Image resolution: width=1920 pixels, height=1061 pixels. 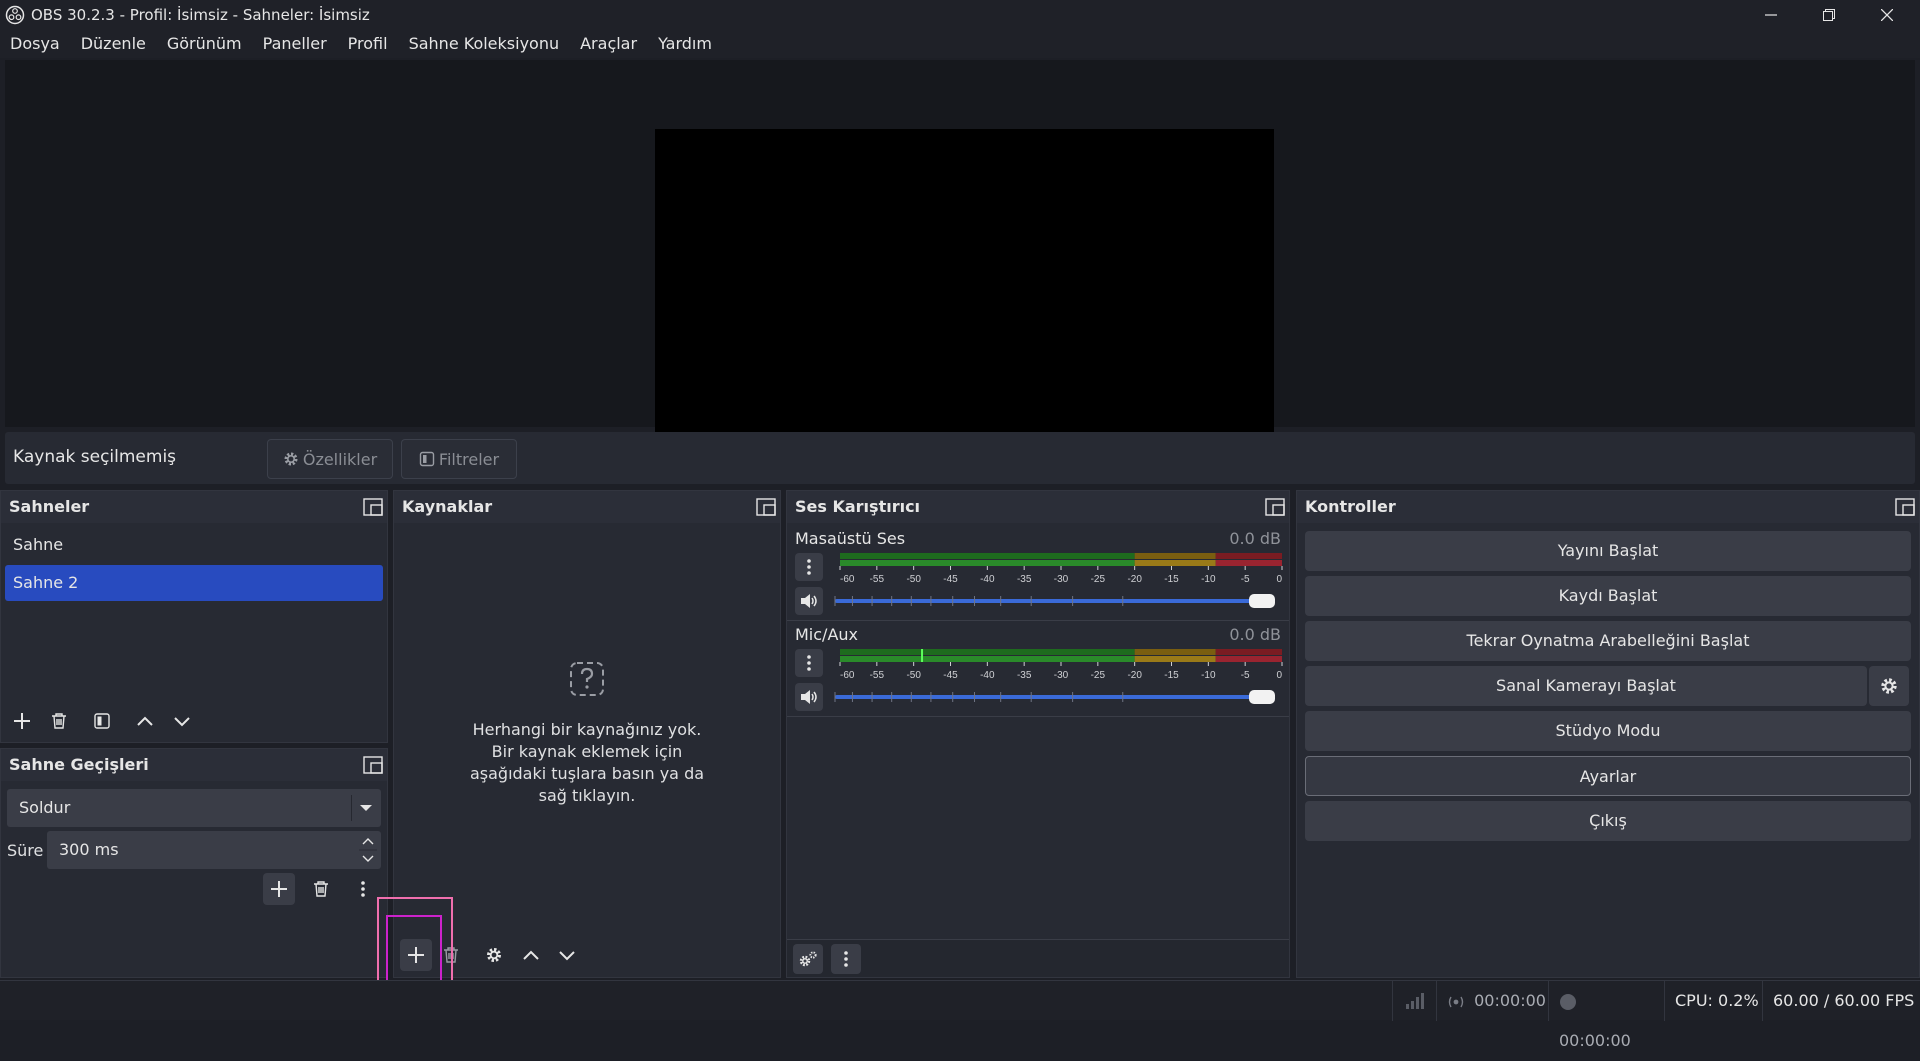 What do you see at coordinates (1415, 1001) in the screenshot?
I see `signal-bars-icon` at bounding box center [1415, 1001].